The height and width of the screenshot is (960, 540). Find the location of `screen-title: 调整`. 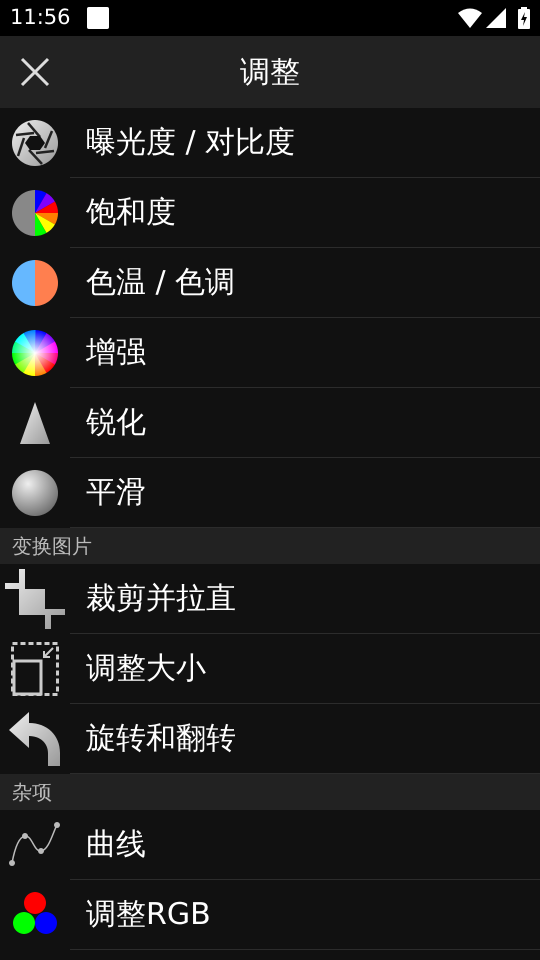

screen-title: 调整 is located at coordinates (270, 73).